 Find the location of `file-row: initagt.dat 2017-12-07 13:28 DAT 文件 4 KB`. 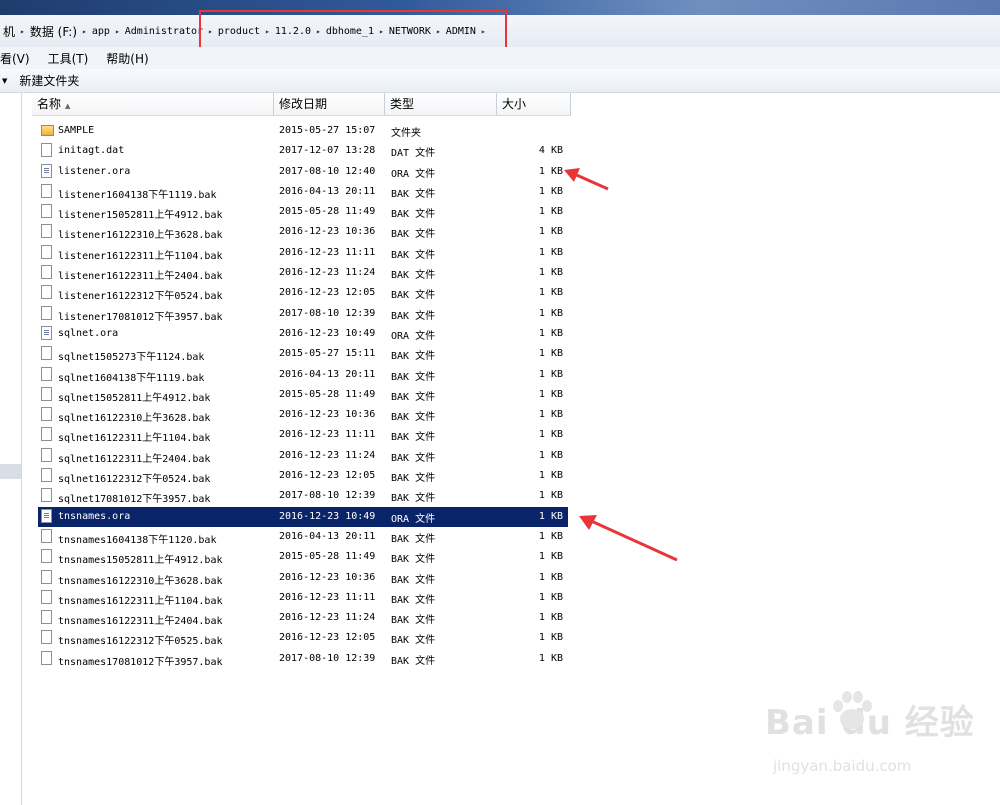

file-row: initagt.dat 2017-12-07 13:28 DAT 文件 4 KB is located at coordinates (318, 151).